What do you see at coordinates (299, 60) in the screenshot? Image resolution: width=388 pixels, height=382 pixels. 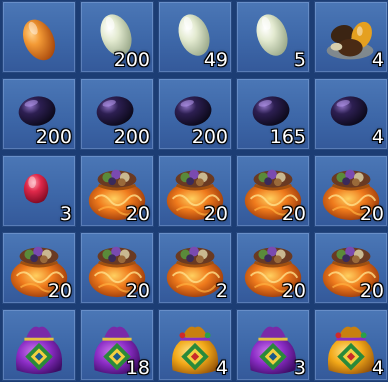 I see `item-quantity: 5` at bounding box center [299, 60].